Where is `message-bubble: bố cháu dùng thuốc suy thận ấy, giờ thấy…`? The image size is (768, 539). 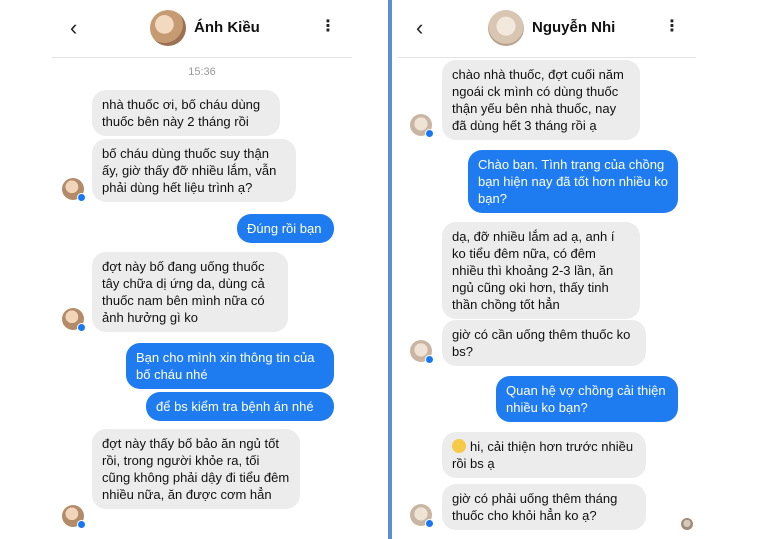 message-bubble: bố cháu dùng thuốc suy thận ấy, giờ thấy… is located at coordinates (194, 170).